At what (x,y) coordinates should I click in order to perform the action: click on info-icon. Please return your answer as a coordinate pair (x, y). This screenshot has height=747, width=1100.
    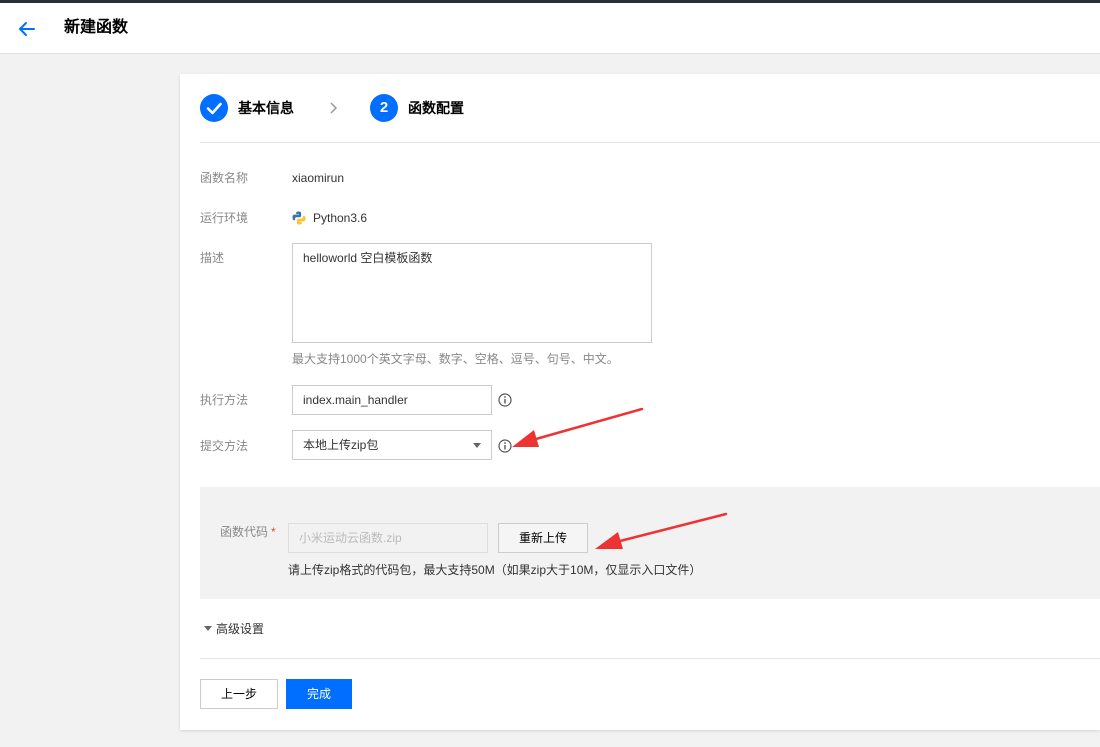
    Looking at the image, I should click on (505, 400).